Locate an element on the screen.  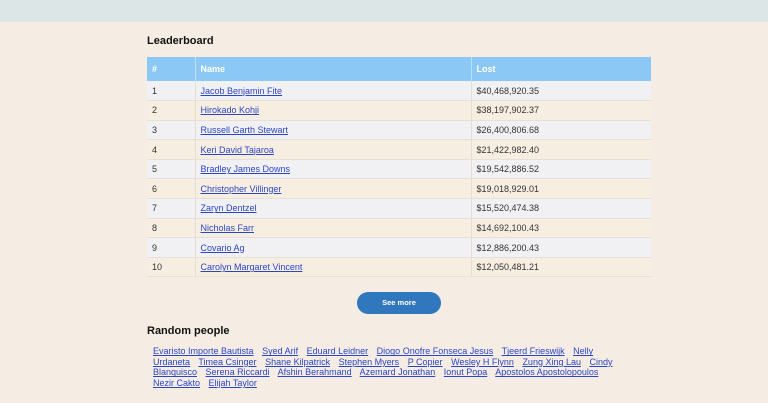
lost-amount-cell: $19,542,886.52 is located at coordinates (561, 169).